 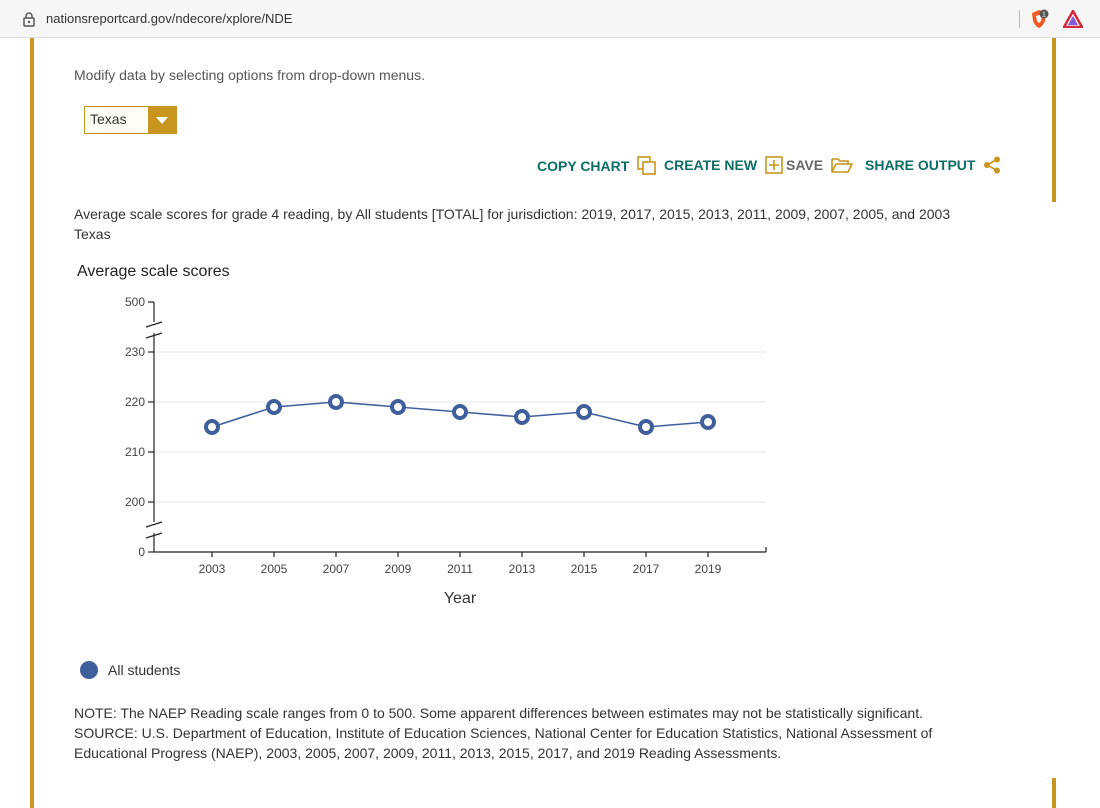 What do you see at coordinates (398, 569) in the screenshot?
I see `x-tick-label: 2009` at bounding box center [398, 569].